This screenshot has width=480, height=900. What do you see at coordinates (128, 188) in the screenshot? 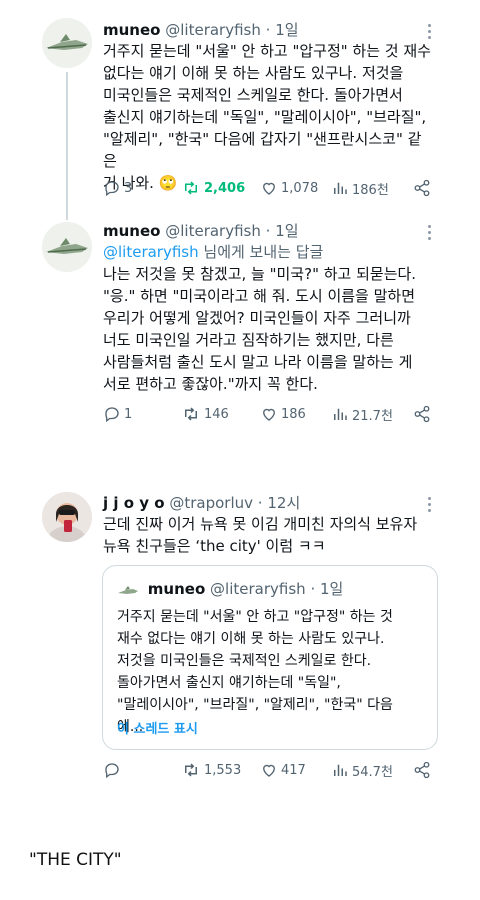
I see `reply-count: 3` at bounding box center [128, 188].